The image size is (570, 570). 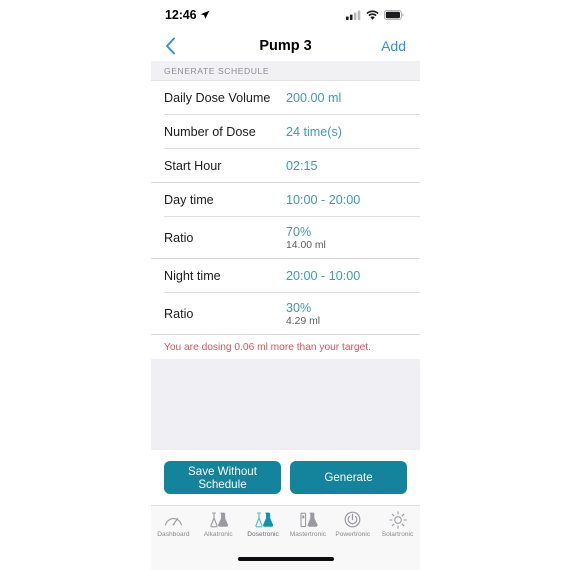 What do you see at coordinates (217, 97) in the screenshot?
I see `row-label: Daily Dose Volume` at bounding box center [217, 97].